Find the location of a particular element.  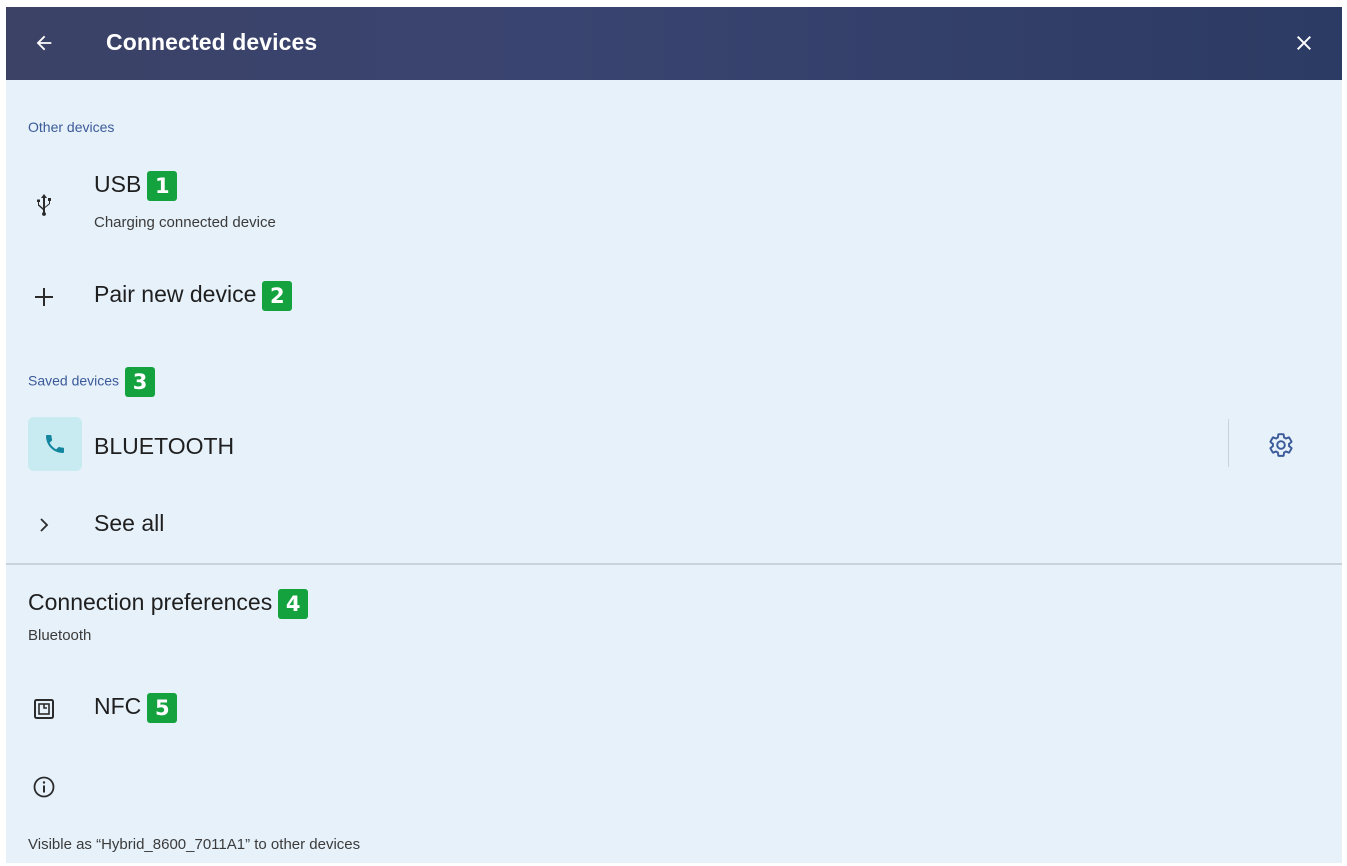

annotation-badge: 2 is located at coordinates (277, 296).